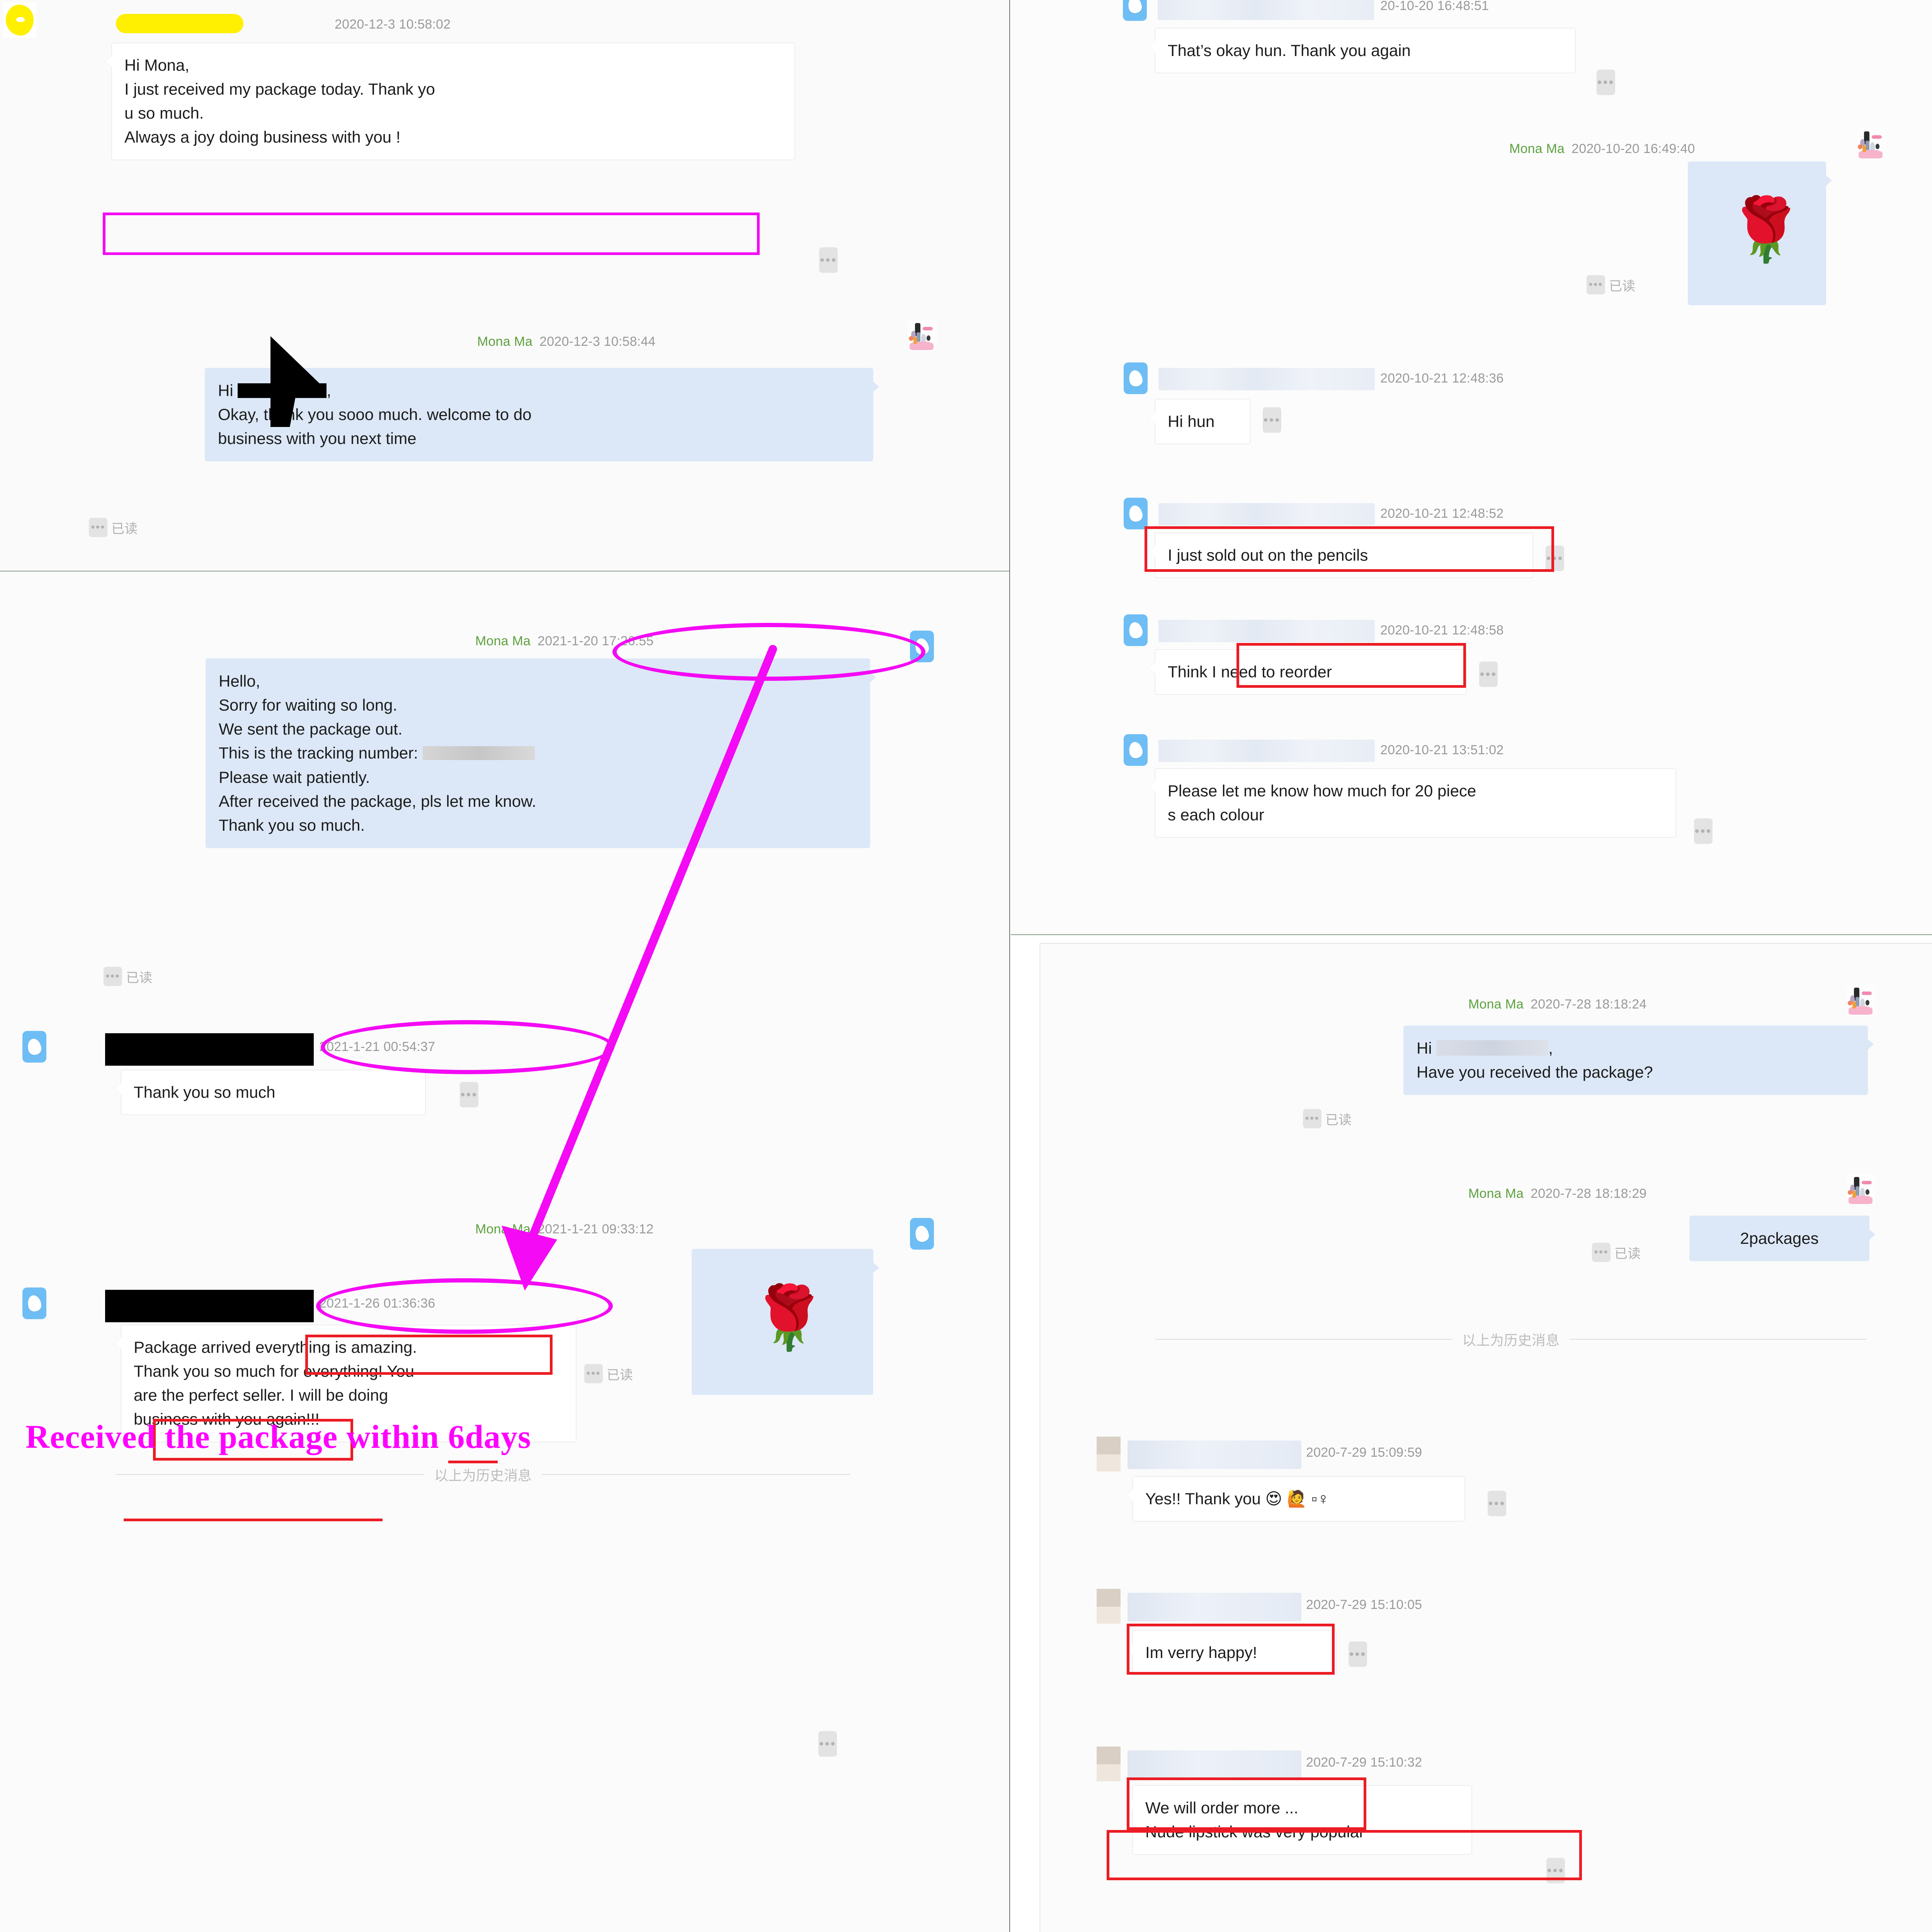 The image size is (1932, 1932). What do you see at coordinates (786, 1322) in the screenshot?
I see `message-bubble-outgoing-rose-1: 🌹` at bounding box center [786, 1322].